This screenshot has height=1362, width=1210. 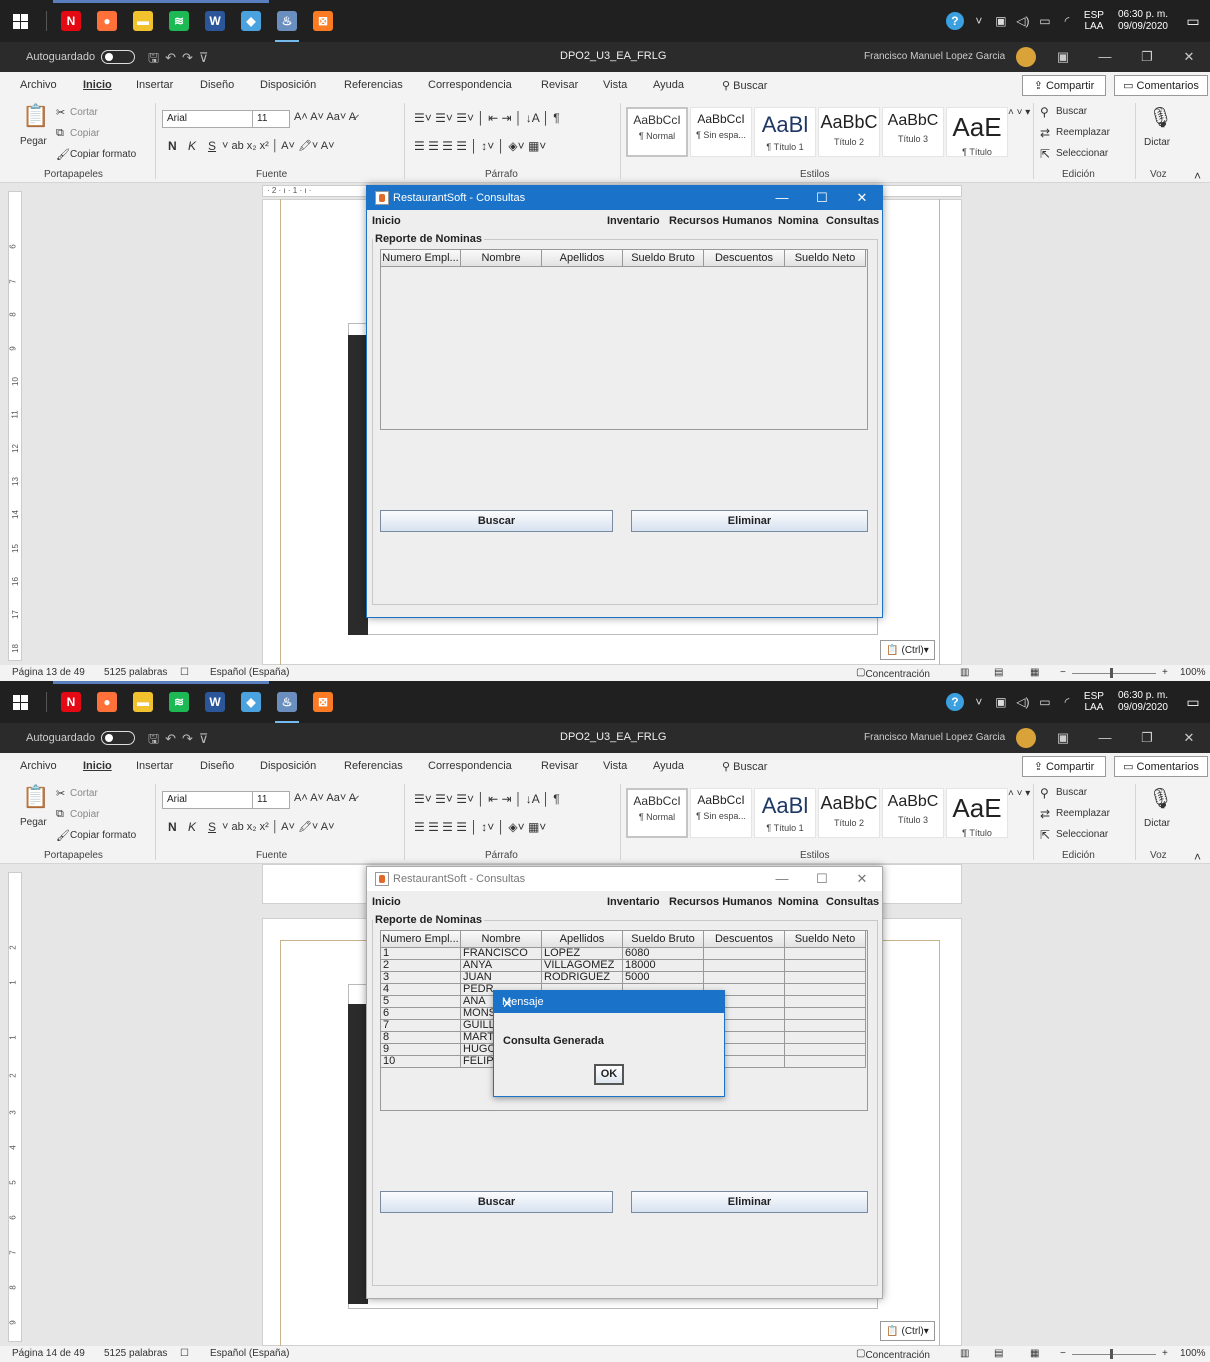 What do you see at coordinates (1083, 813) in the screenshot?
I see `replace-button: Reemplazar` at bounding box center [1083, 813].